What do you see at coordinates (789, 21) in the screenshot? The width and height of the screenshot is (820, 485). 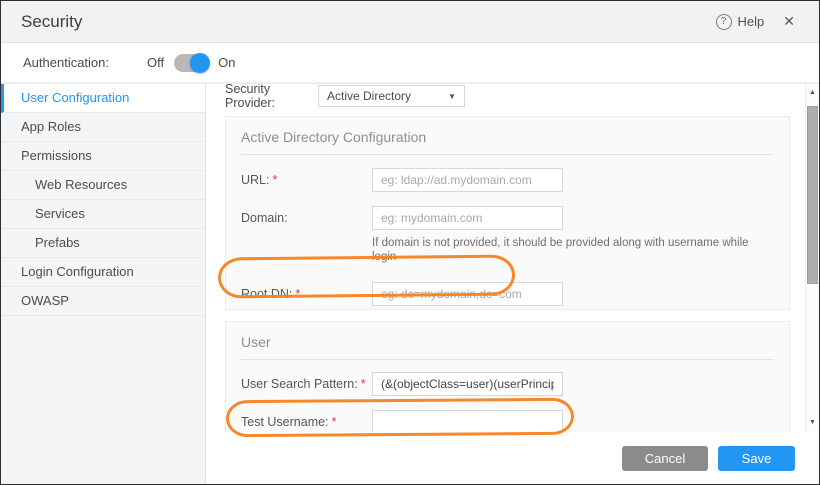 I see `close-icon: ✕` at bounding box center [789, 21].